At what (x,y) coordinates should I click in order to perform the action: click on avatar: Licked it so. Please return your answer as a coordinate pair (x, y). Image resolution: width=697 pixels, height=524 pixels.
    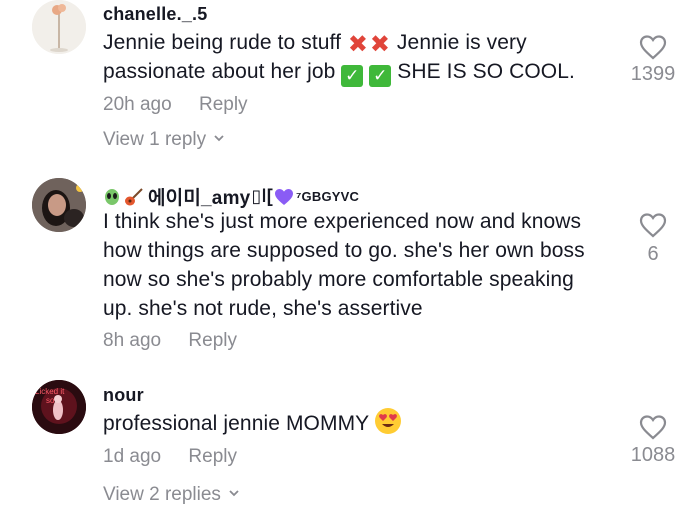
    Looking at the image, I should click on (59, 407).